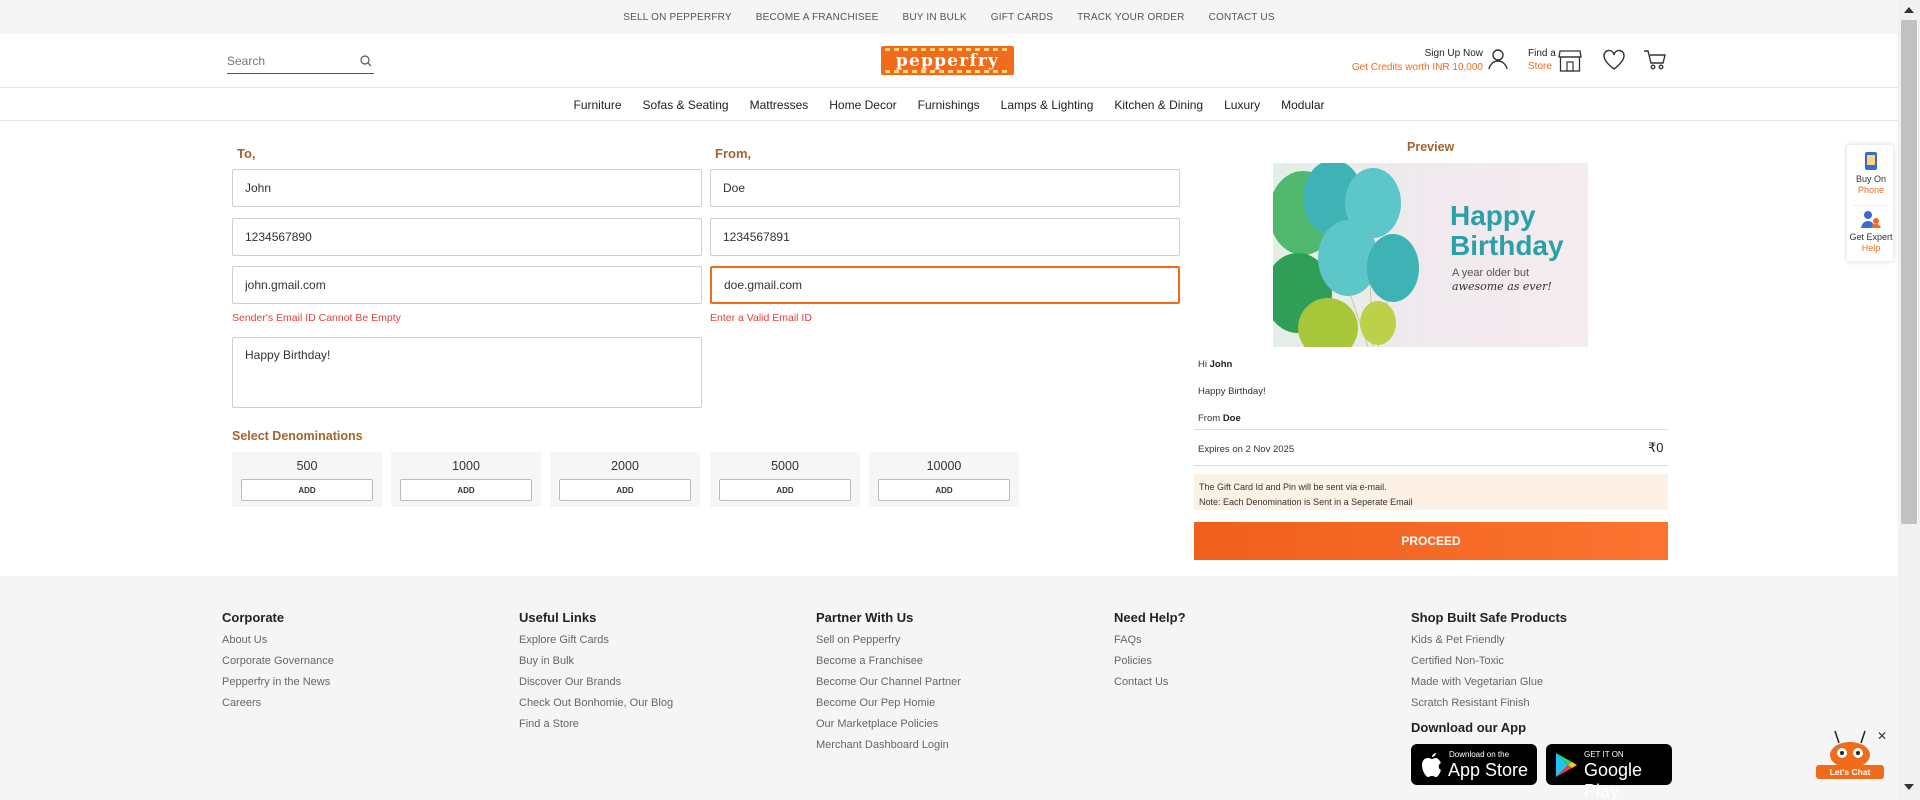 Image resolution: width=1920 pixels, height=800 pixels. What do you see at coordinates (1130, 17) in the screenshot?
I see `top-link-track-order: TRACK YOUR ORDER` at bounding box center [1130, 17].